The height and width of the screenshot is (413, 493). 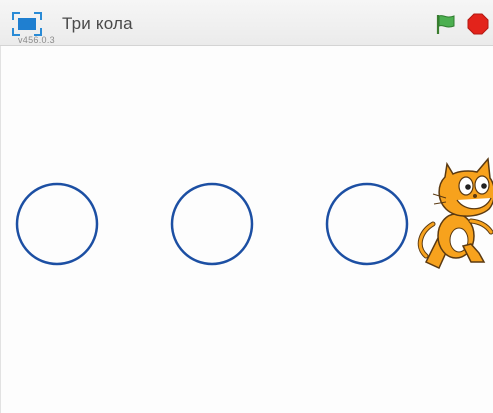 I want to click on version-label: v456.0.3, so click(x=36, y=40).